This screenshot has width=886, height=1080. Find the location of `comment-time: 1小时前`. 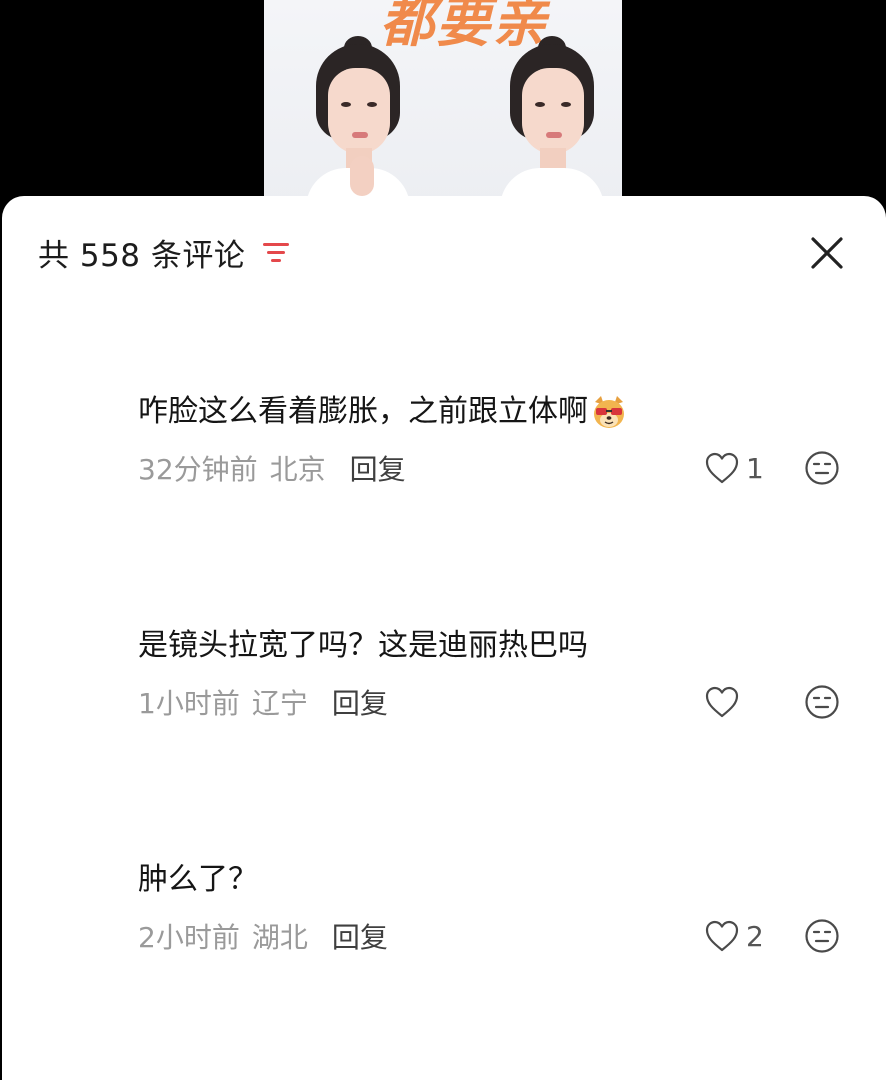

comment-time: 1小时前 is located at coordinates (189, 703).